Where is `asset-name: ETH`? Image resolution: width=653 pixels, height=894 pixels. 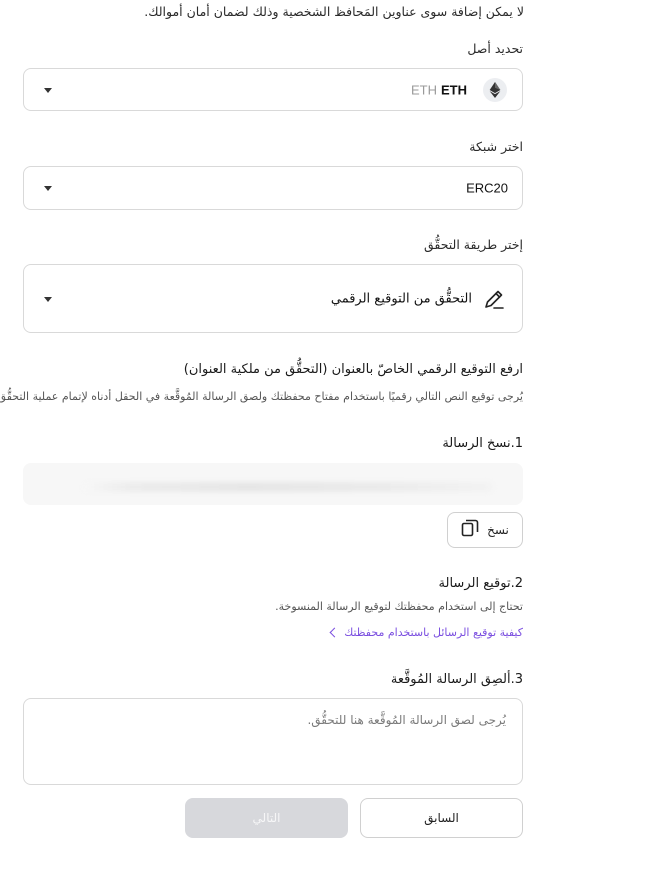
asset-name: ETH is located at coordinates (425, 89).